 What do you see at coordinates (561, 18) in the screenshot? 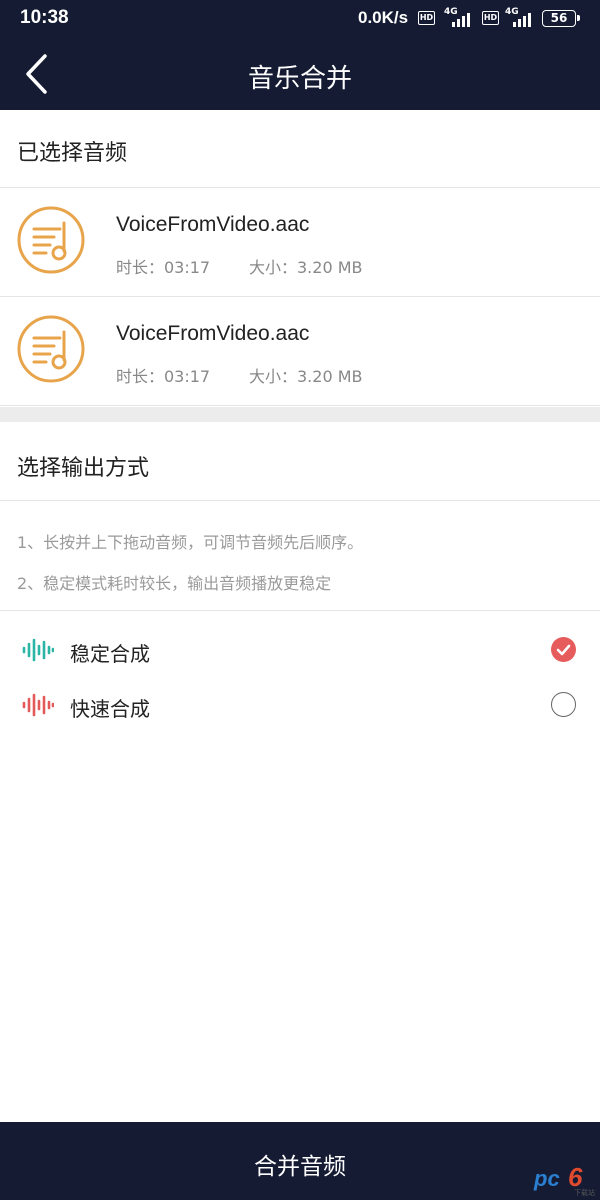
I see `battery-icon: 56` at bounding box center [561, 18].